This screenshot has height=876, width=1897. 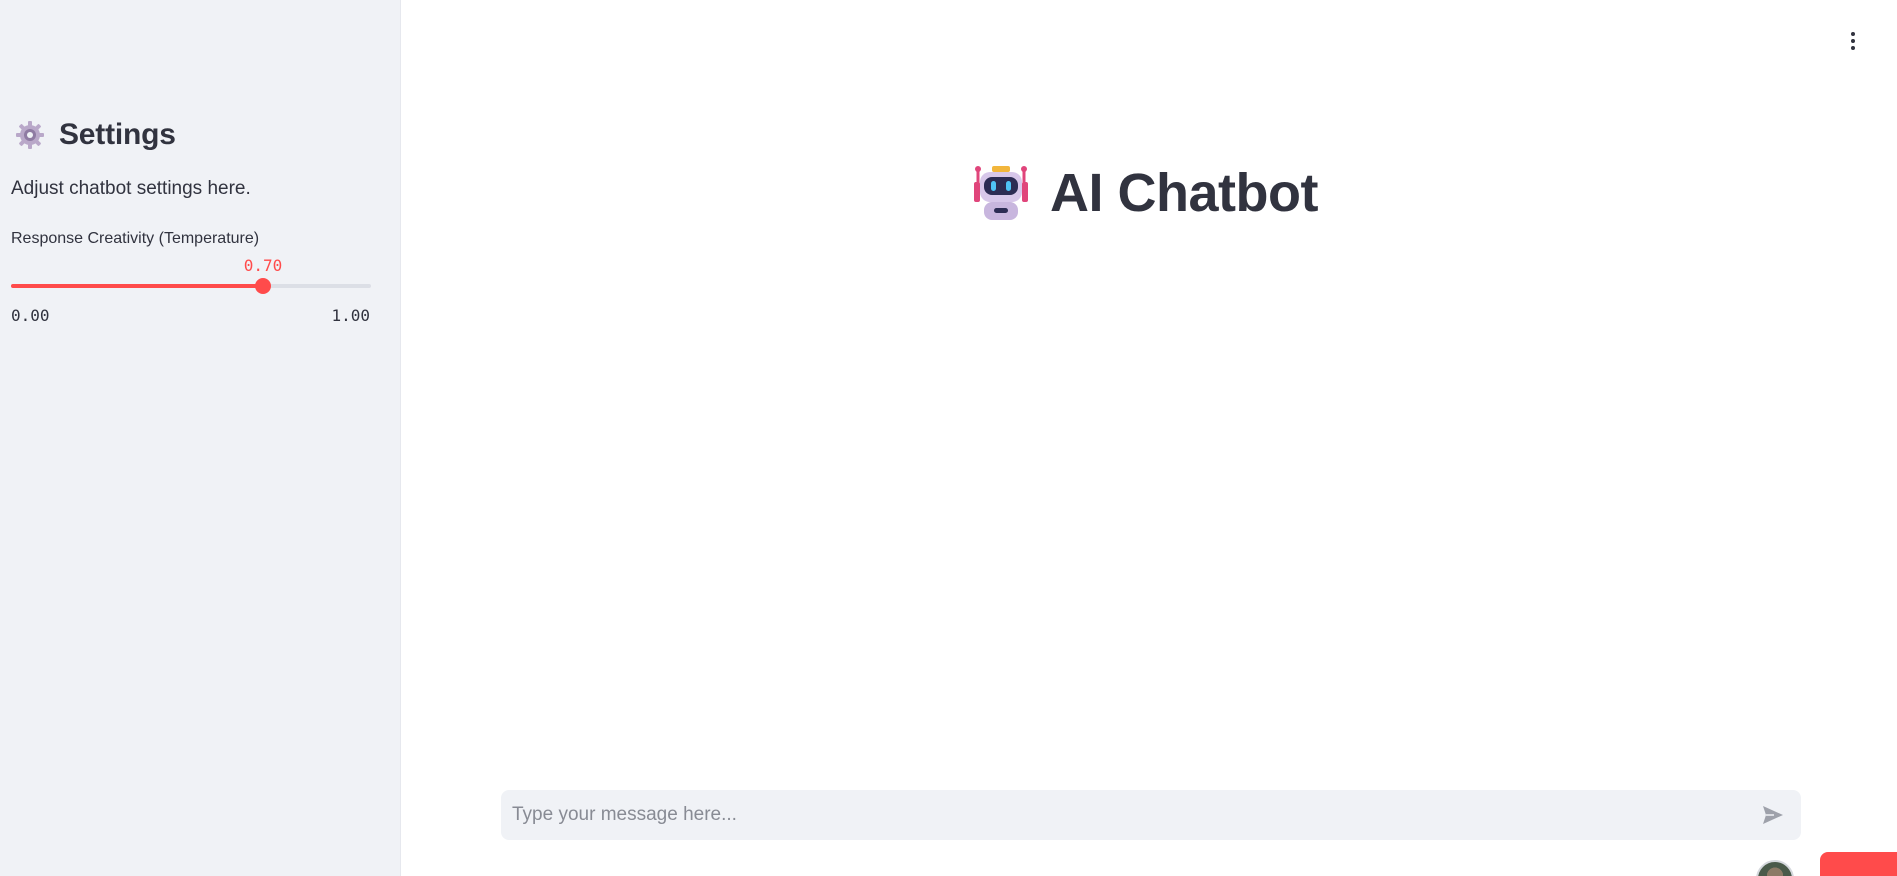 I want to click on page-title-text: AI Chatbot, so click(x=1184, y=193).